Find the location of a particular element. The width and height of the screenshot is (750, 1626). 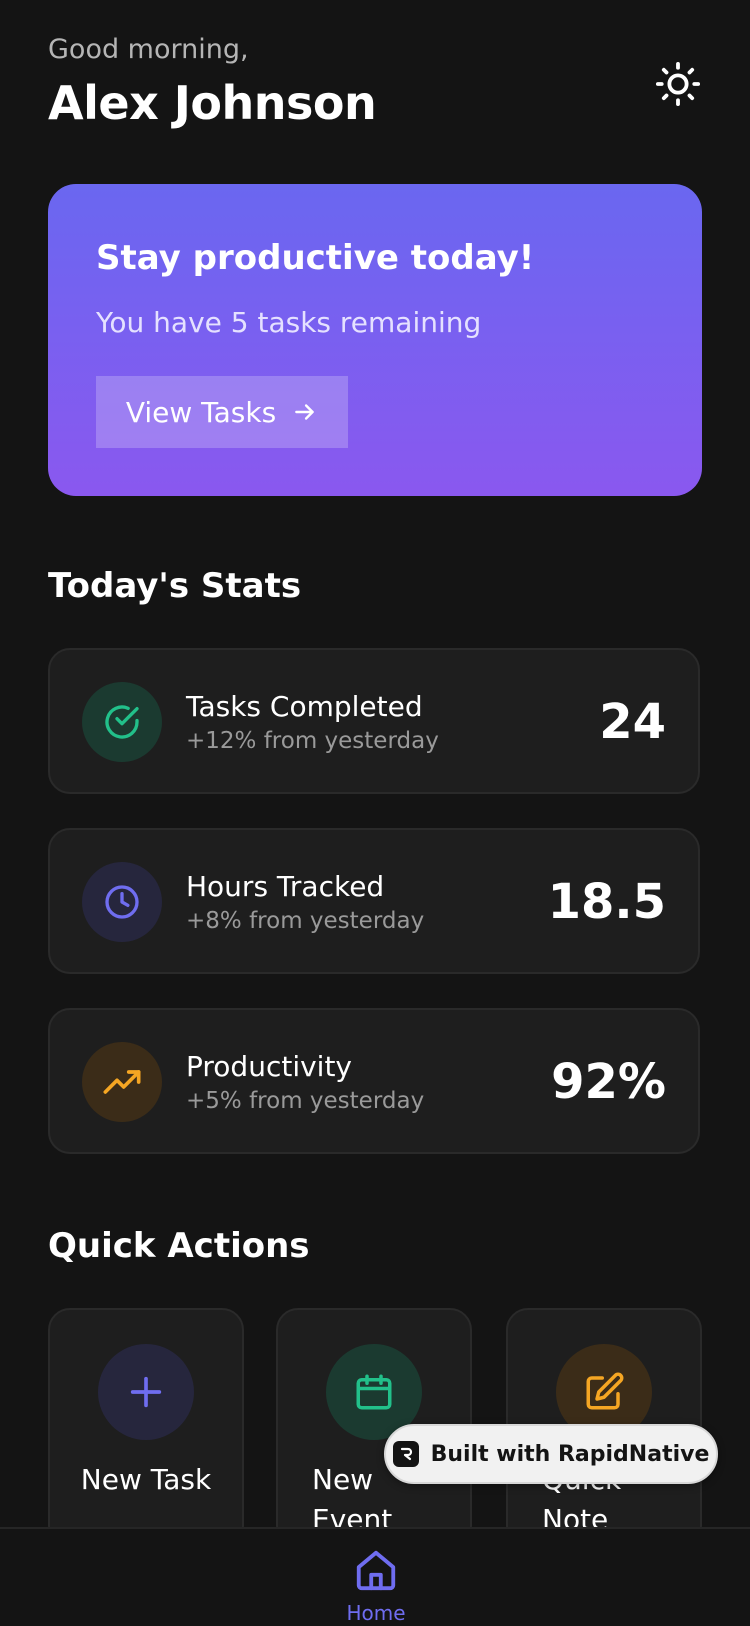

stat-change: +12% from yesterday is located at coordinates (312, 741).